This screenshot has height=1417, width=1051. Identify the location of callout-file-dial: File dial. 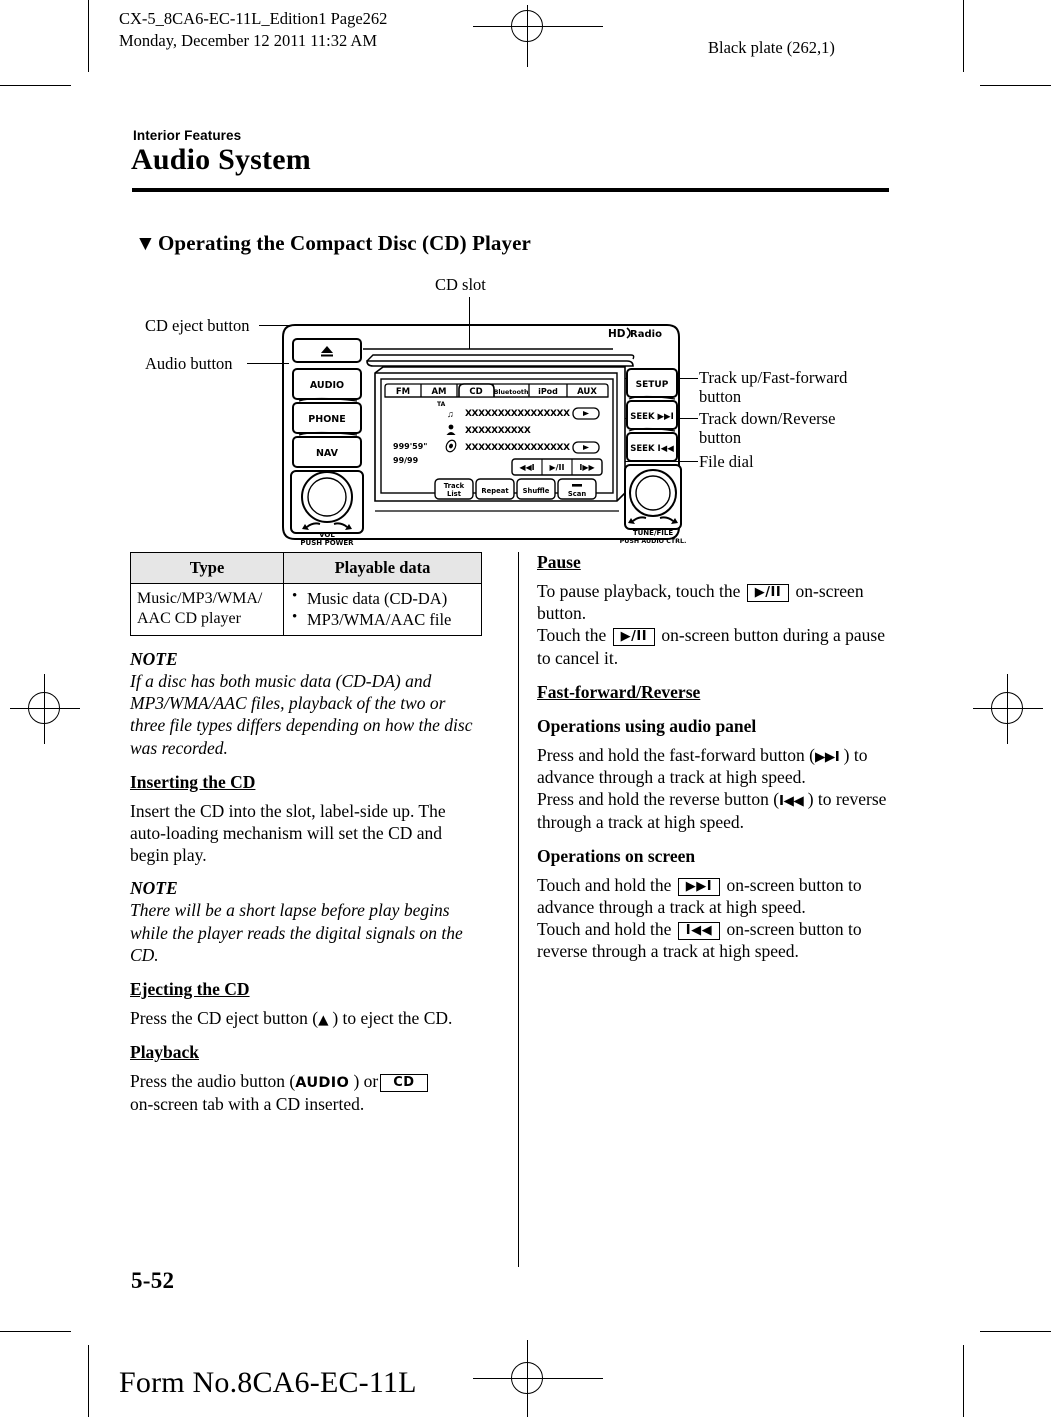
(726, 461).